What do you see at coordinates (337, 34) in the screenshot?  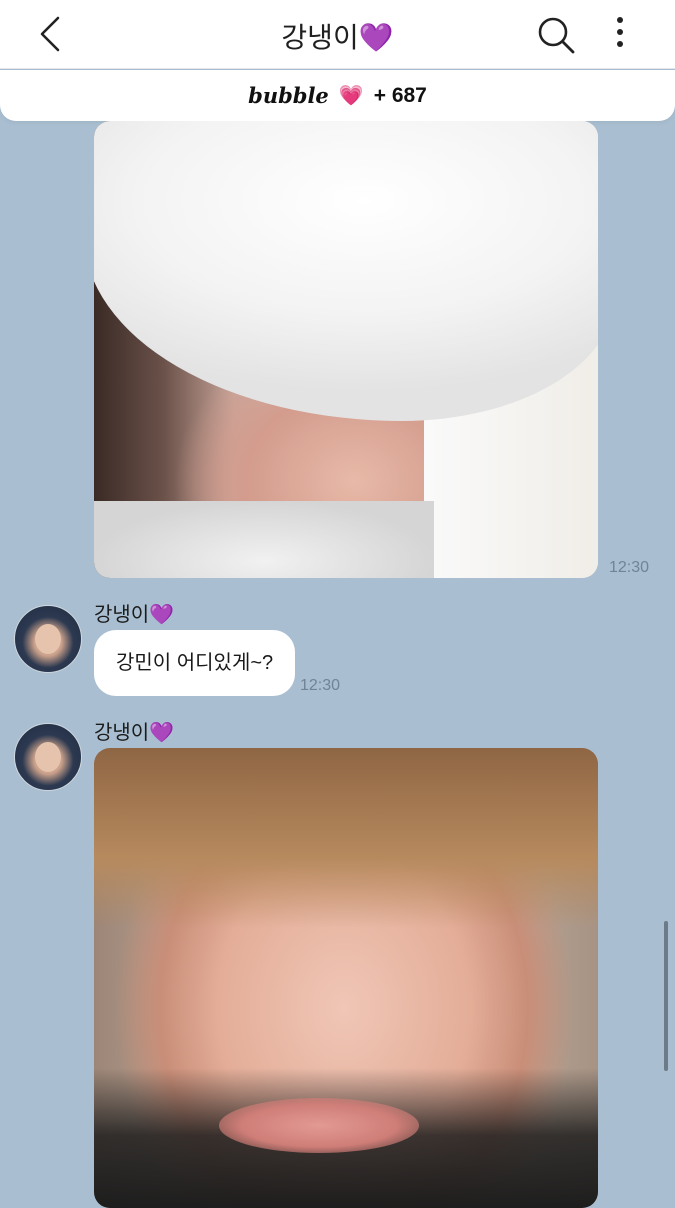 I see `top-bar: 강냉이💜` at bounding box center [337, 34].